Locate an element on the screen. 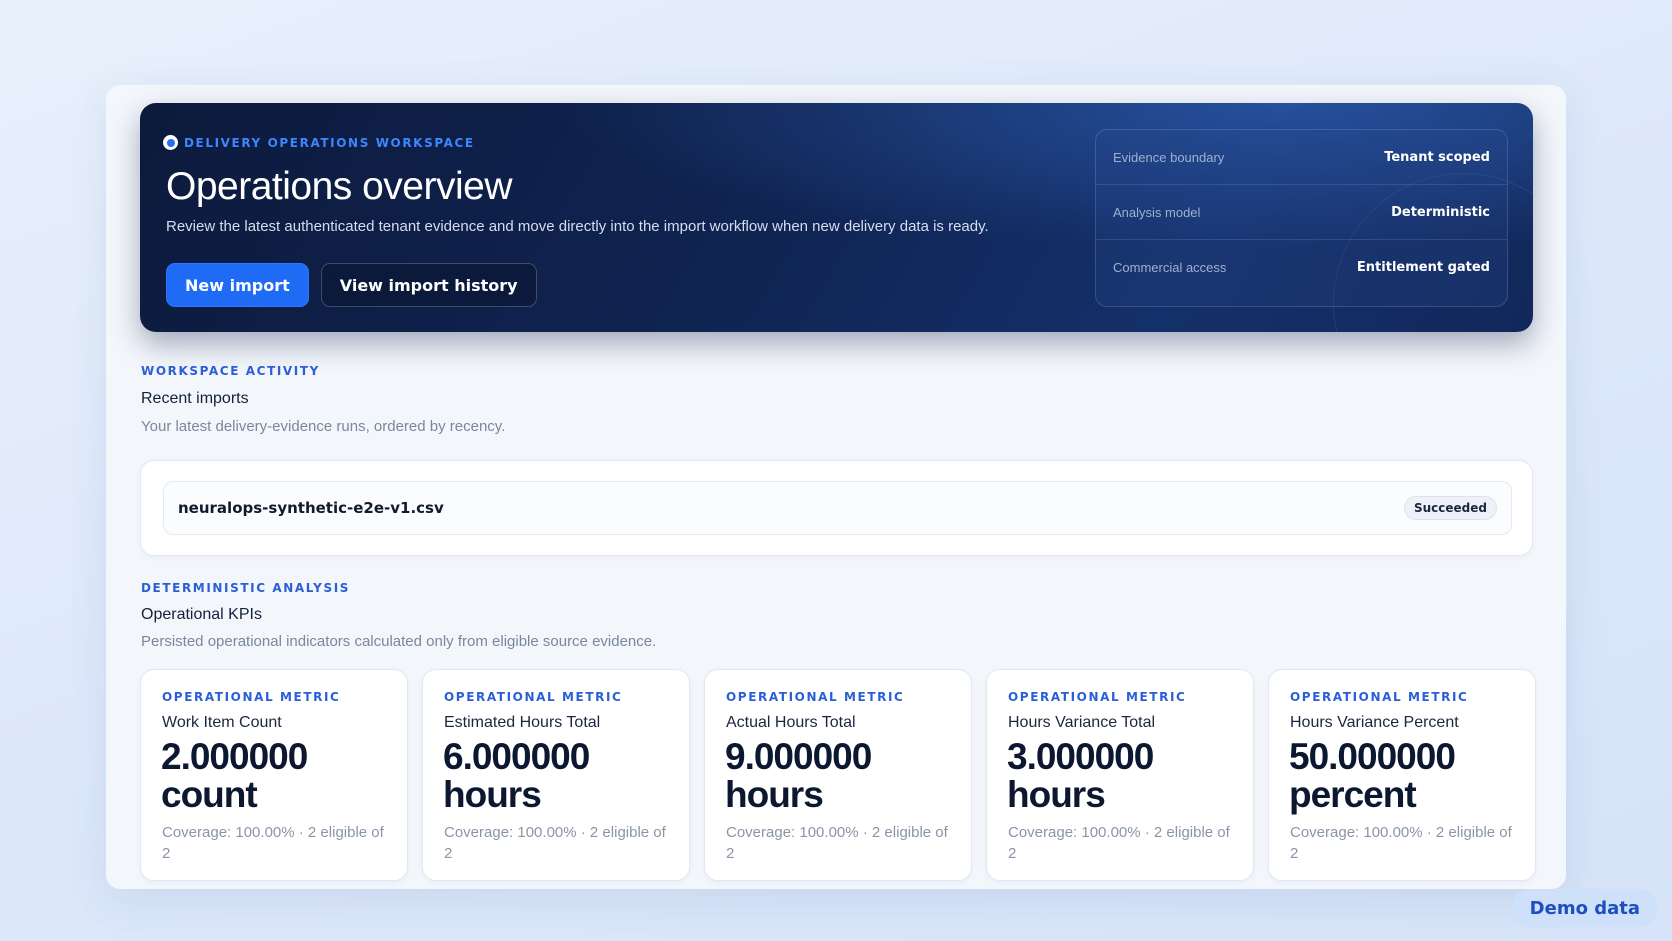  kpi-name: Hours Variance Total is located at coordinates (1082, 722).